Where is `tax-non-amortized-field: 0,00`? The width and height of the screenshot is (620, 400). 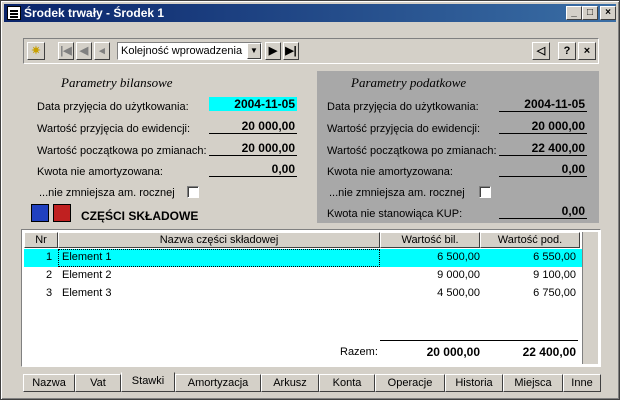
tax-non-amortized-field: 0,00 is located at coordinates (543, 169).